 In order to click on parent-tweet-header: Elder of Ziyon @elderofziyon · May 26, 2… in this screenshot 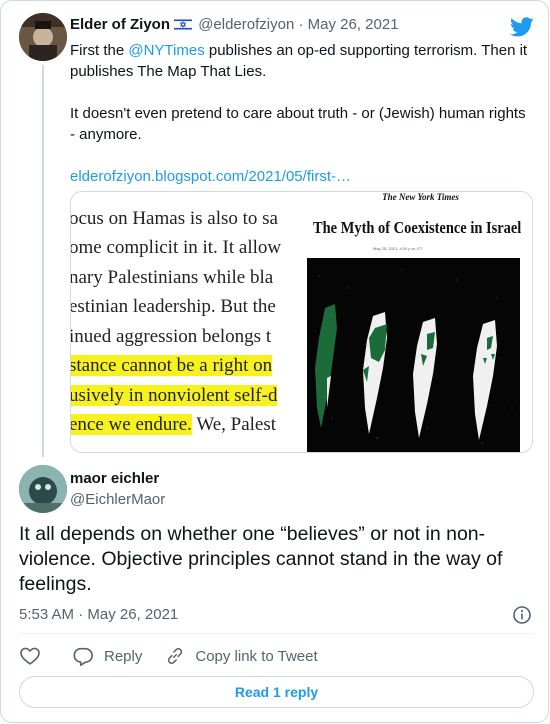, I will do `click(234, 25)`.